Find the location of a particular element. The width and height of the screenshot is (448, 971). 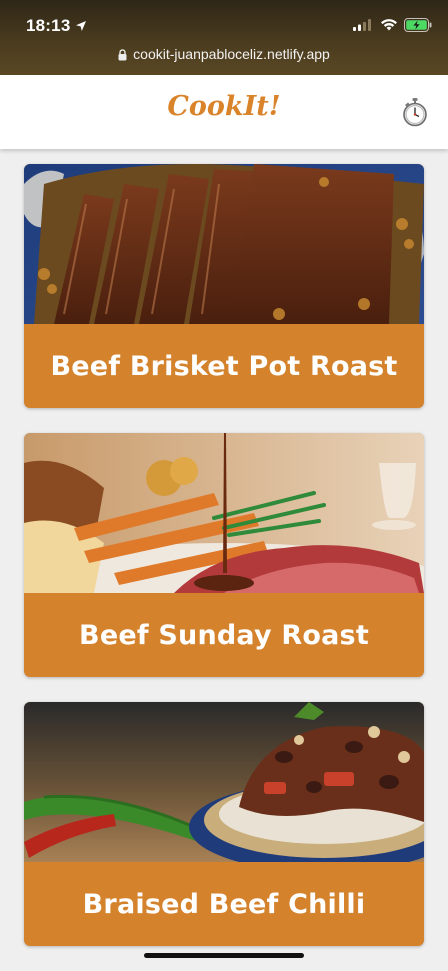

recipe-title: Braised Beef Chilli is located at coordinates (224, 904).